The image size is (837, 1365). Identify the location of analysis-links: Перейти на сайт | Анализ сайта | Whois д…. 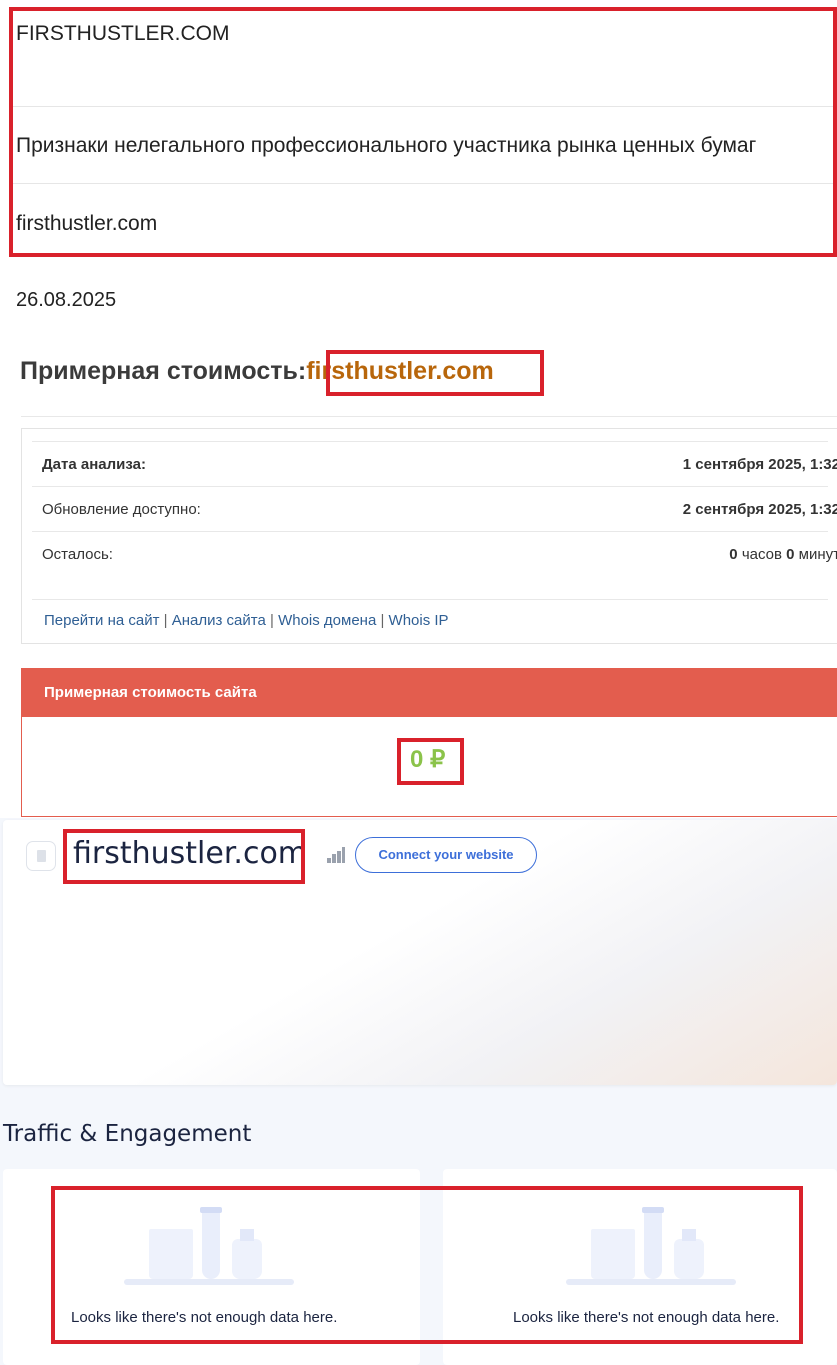
(246, 620).